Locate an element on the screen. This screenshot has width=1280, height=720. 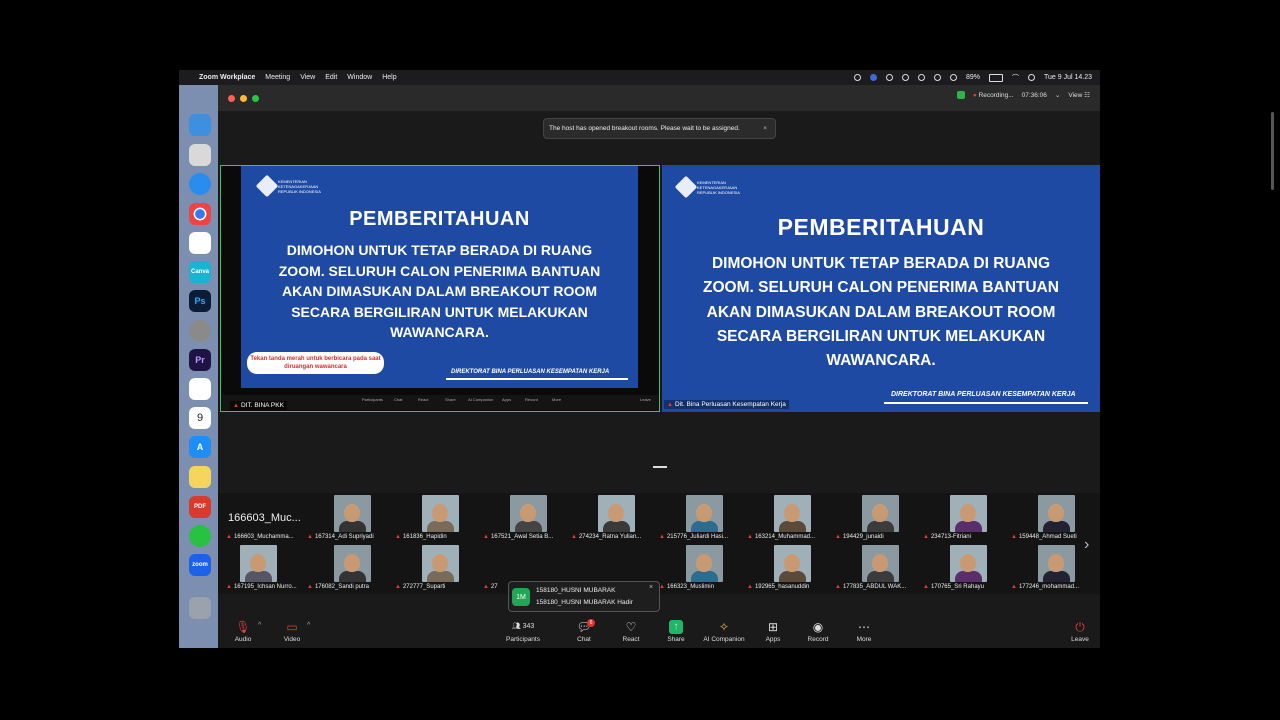
record-button: ◉ Record is located at coordinates (818, 631).